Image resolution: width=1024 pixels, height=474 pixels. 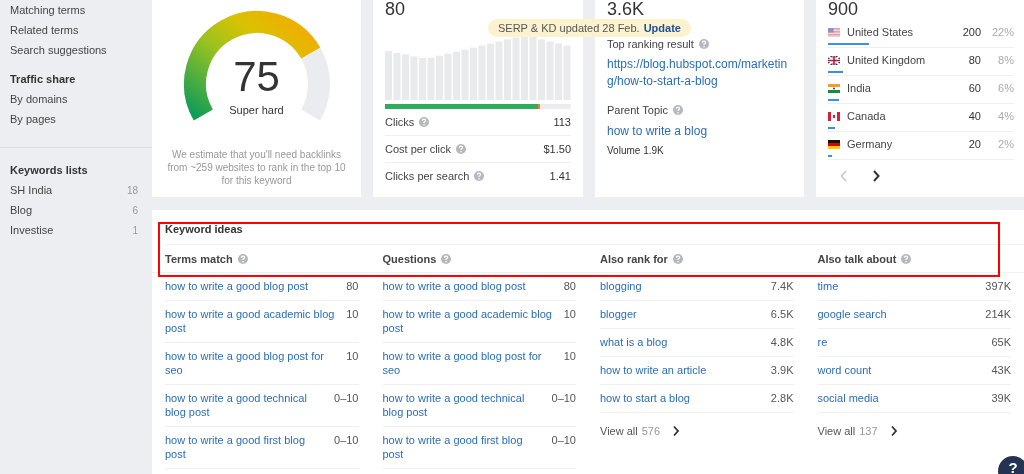 What do you see at coordinates (43, 79) in the screenshot?
I see `sidebar-heading: Traffic share` at bounding box center [43, 79].